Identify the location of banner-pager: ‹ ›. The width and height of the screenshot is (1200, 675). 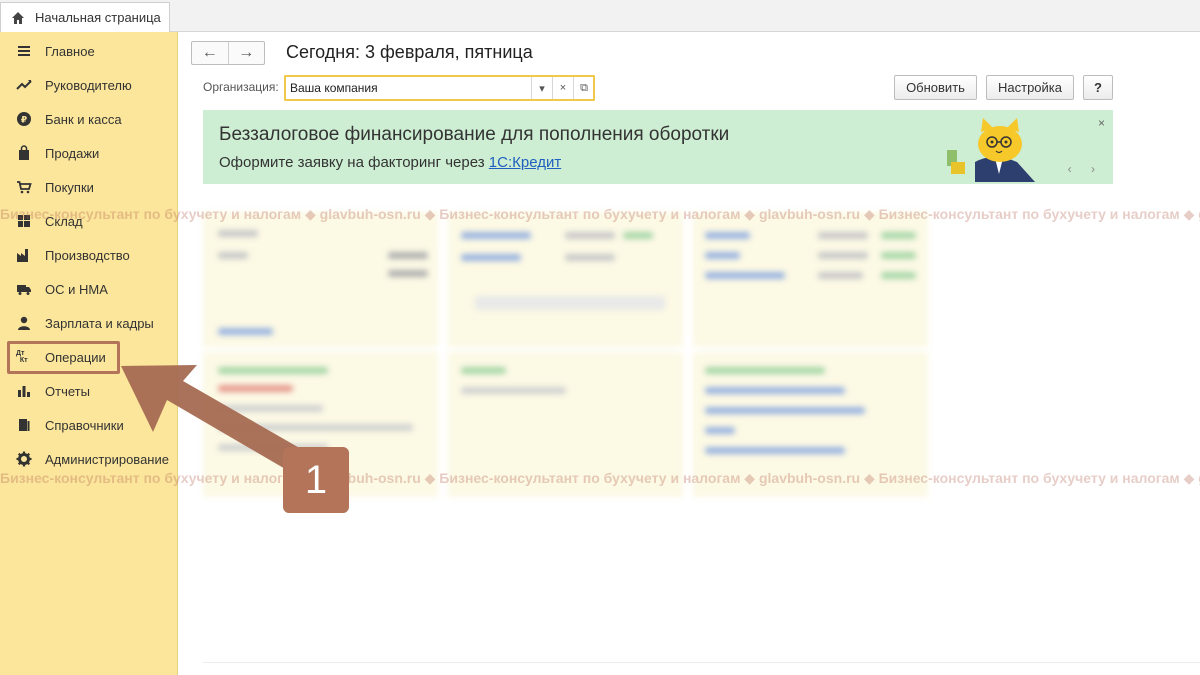
(1085, 169).